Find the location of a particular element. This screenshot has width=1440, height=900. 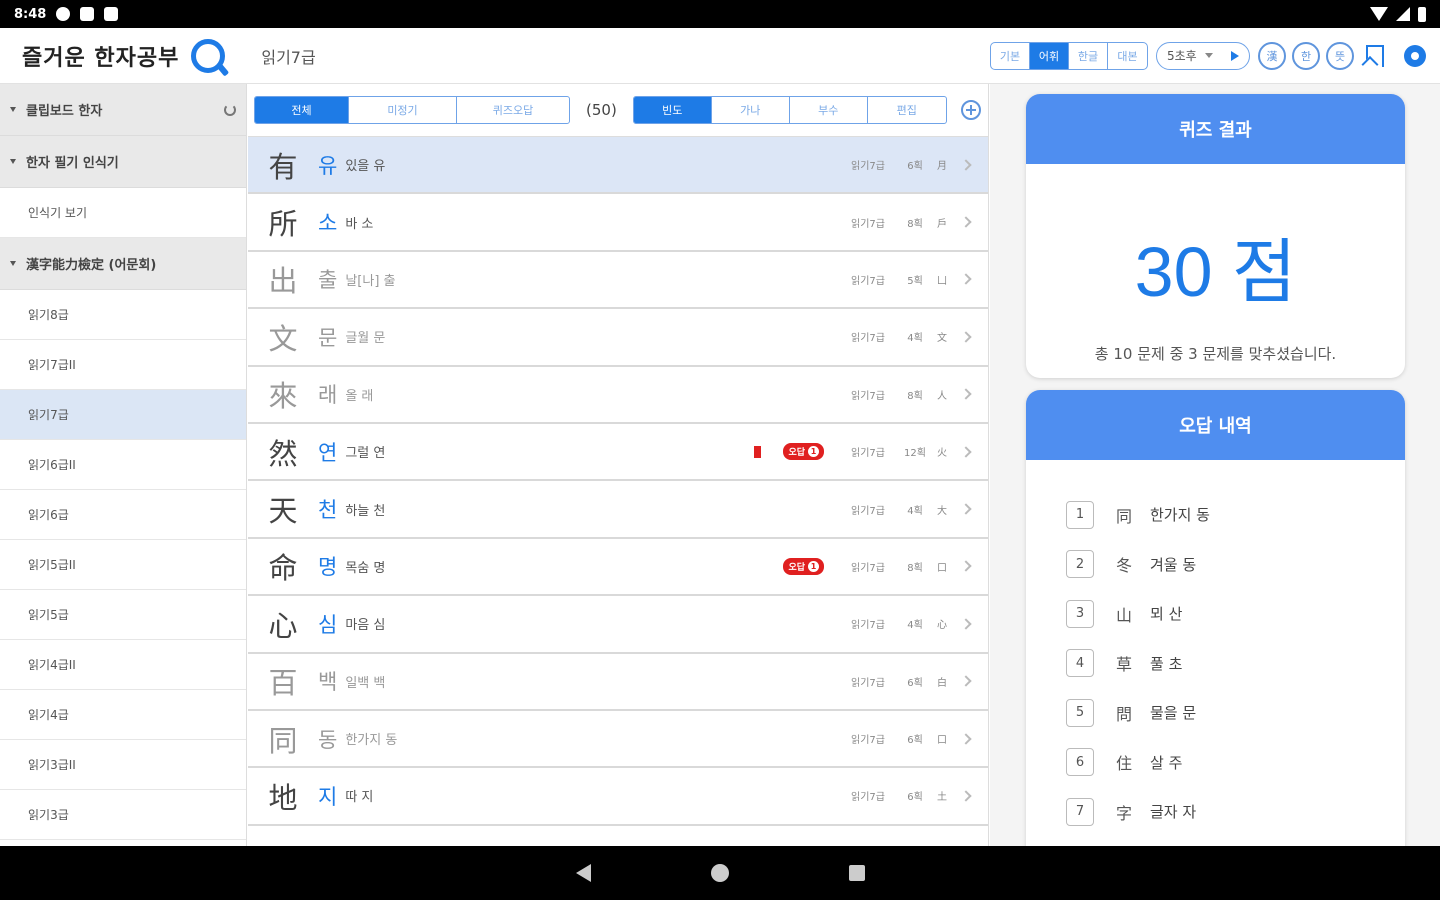

hanja-row: 然 연 그럴 연 오답 1 읽기7급 12획 火 is located at coordinates (618, 452).